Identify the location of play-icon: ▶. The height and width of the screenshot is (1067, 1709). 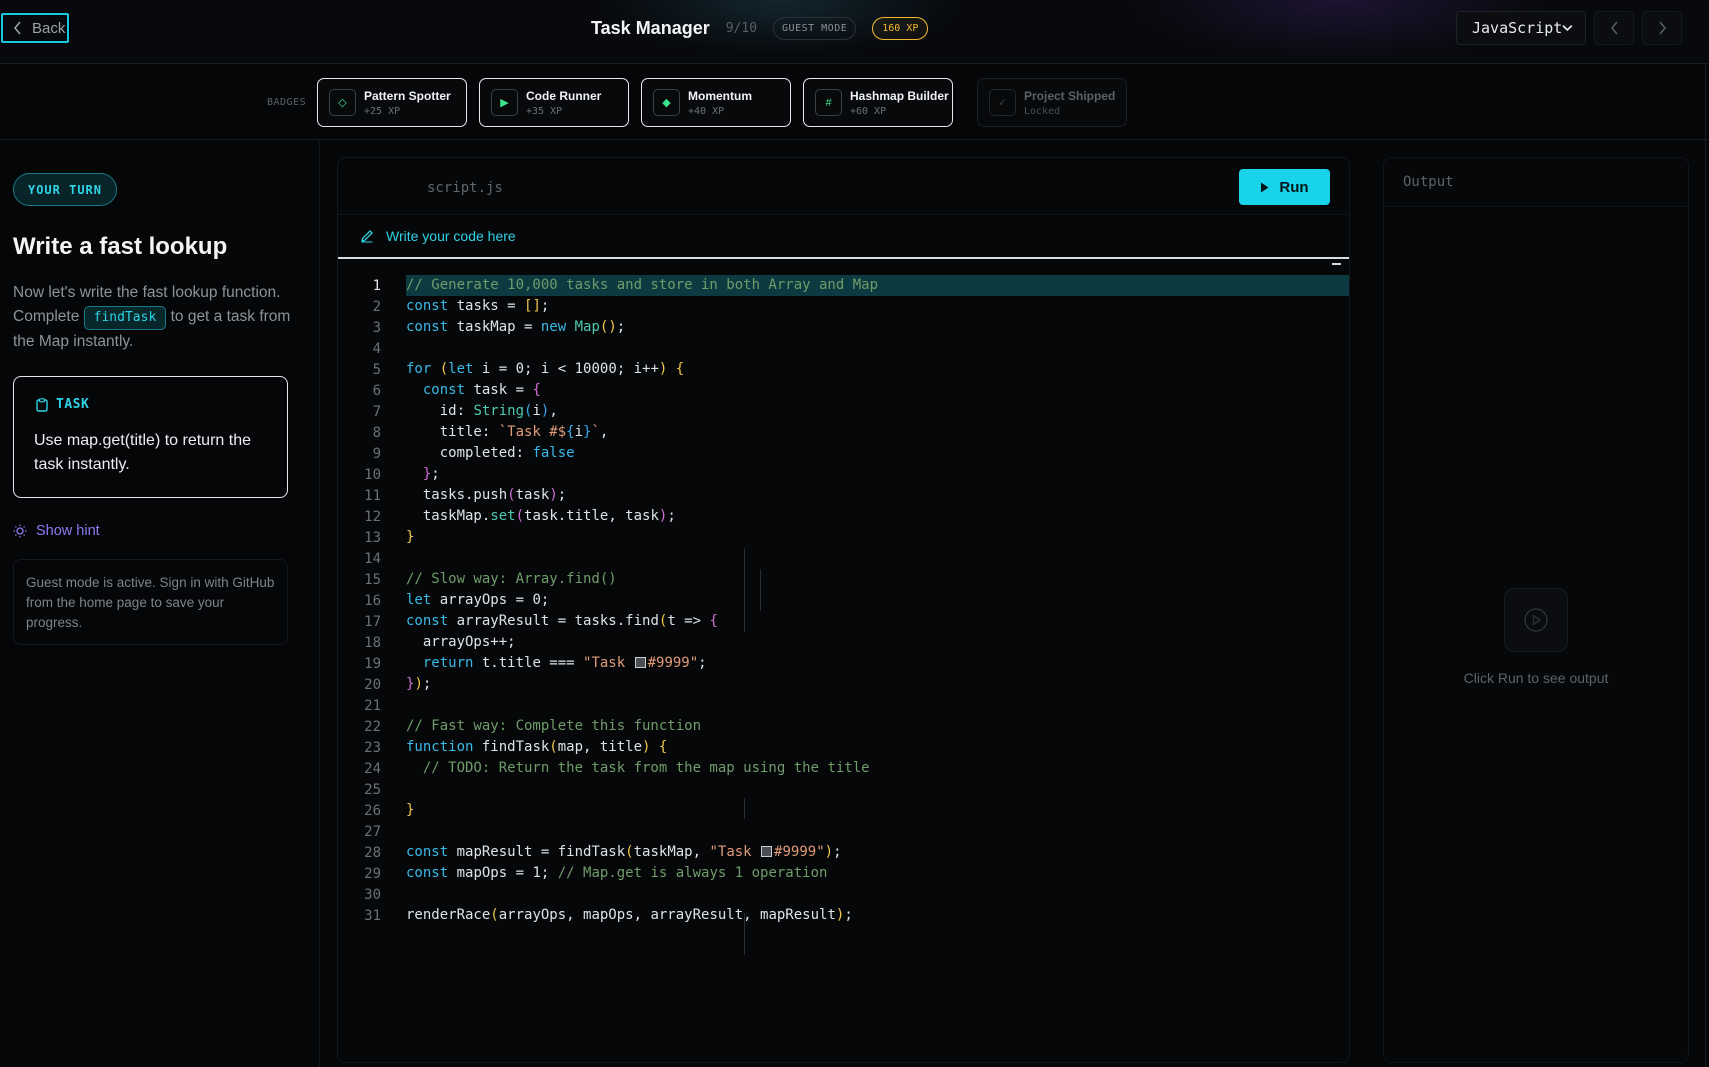
(504, 102).